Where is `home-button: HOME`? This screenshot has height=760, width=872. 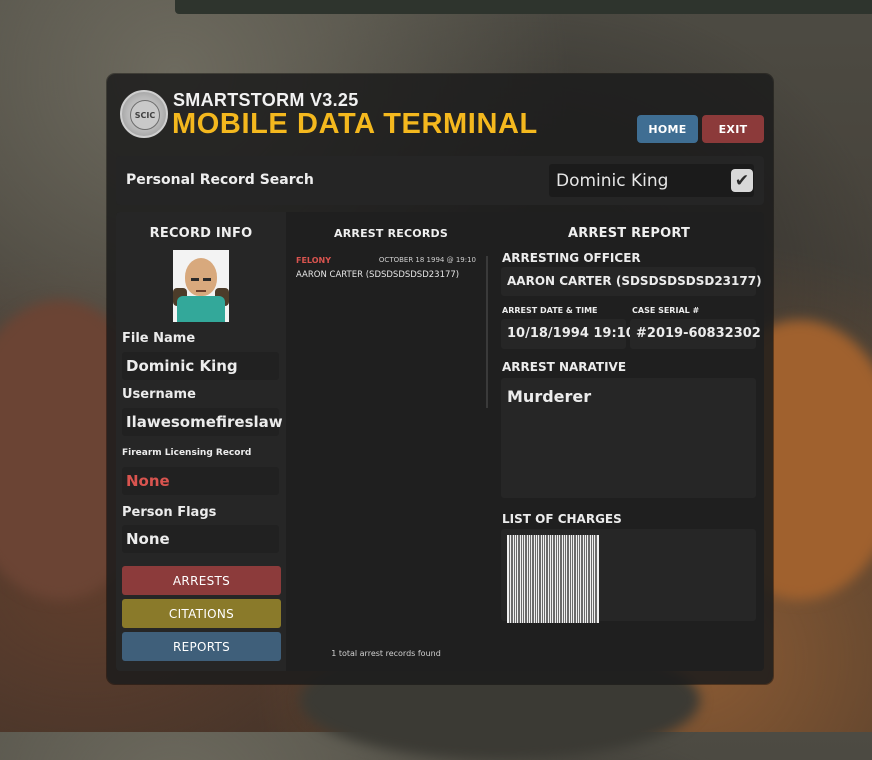 home-button: HOME is located at coordinates (667, 129).